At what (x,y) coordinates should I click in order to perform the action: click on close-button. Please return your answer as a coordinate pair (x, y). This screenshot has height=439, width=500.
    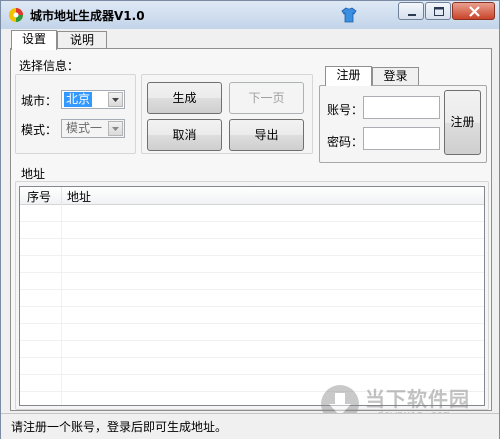
    Looking at the image, I should click on (473, 11).